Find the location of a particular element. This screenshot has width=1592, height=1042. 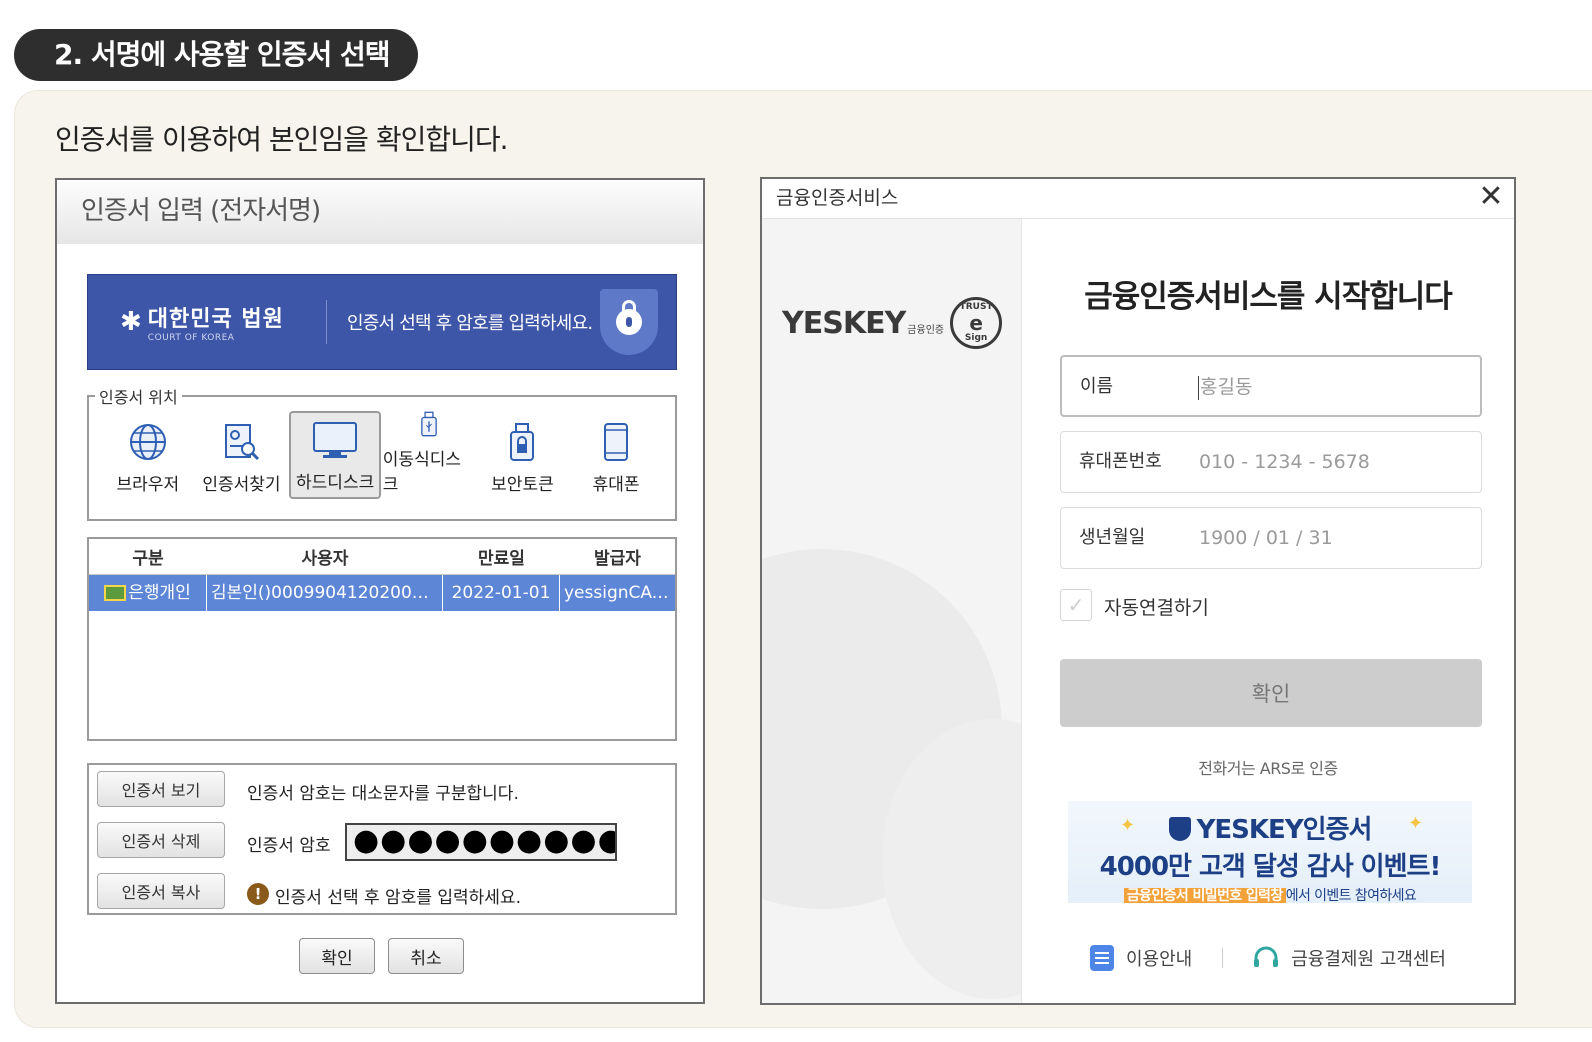

window-title: 금융인증서비스 is located at coordinates (837, 198).